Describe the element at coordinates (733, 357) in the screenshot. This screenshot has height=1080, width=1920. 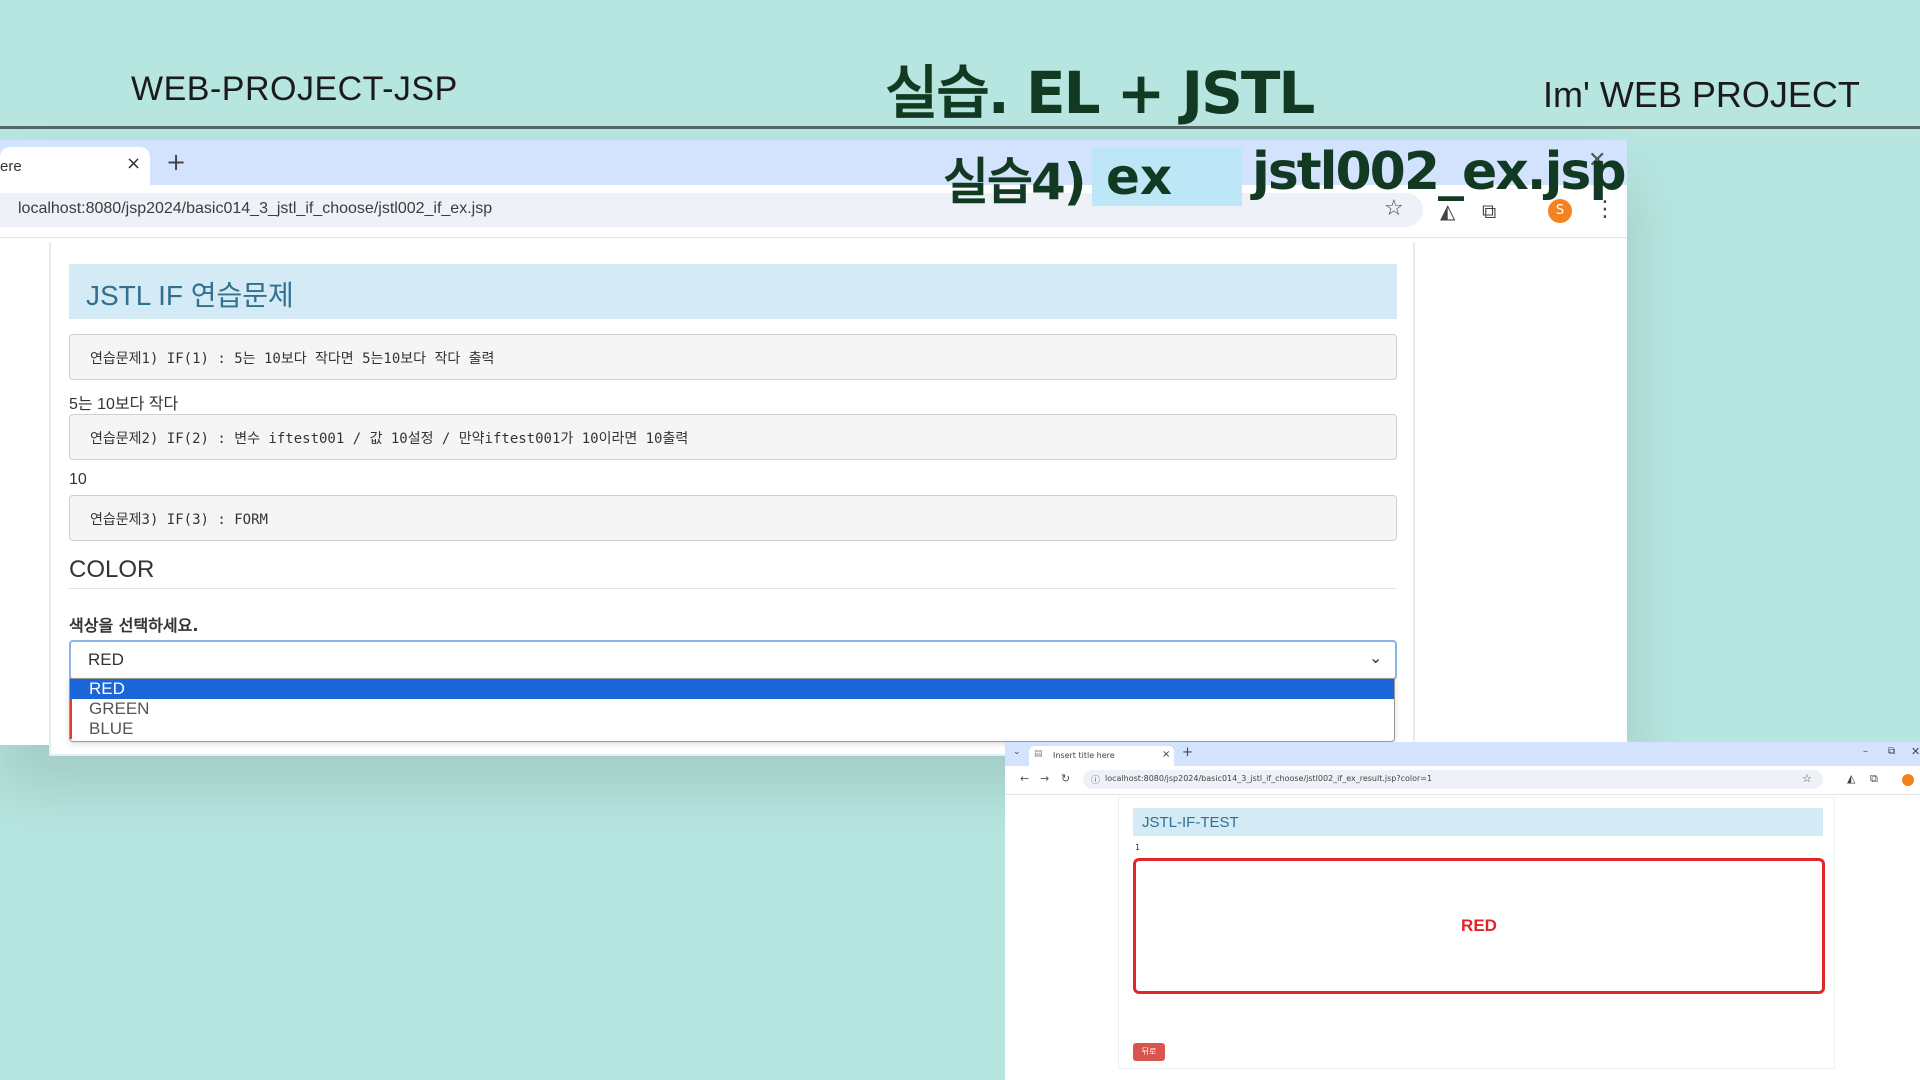
I see `exercise1-code: 연습문제1) IF(1) : 5는 10보다 작다면 5는10보다 작다 출력` at that location.